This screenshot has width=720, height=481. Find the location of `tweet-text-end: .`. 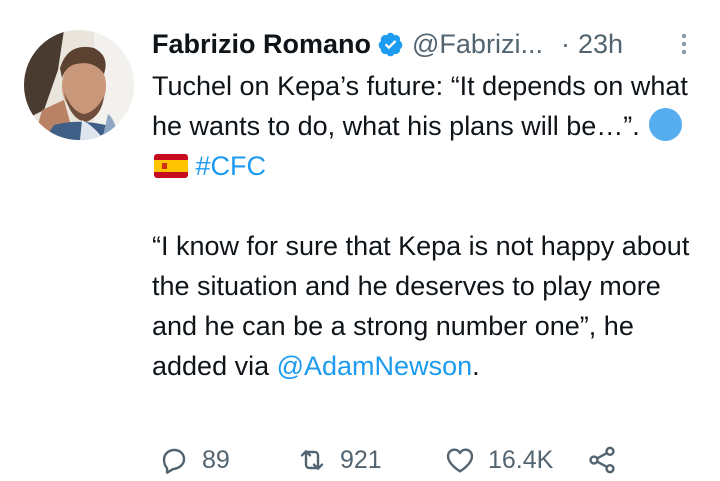

tweet-text-end: . is located at coordinates (476, 366).